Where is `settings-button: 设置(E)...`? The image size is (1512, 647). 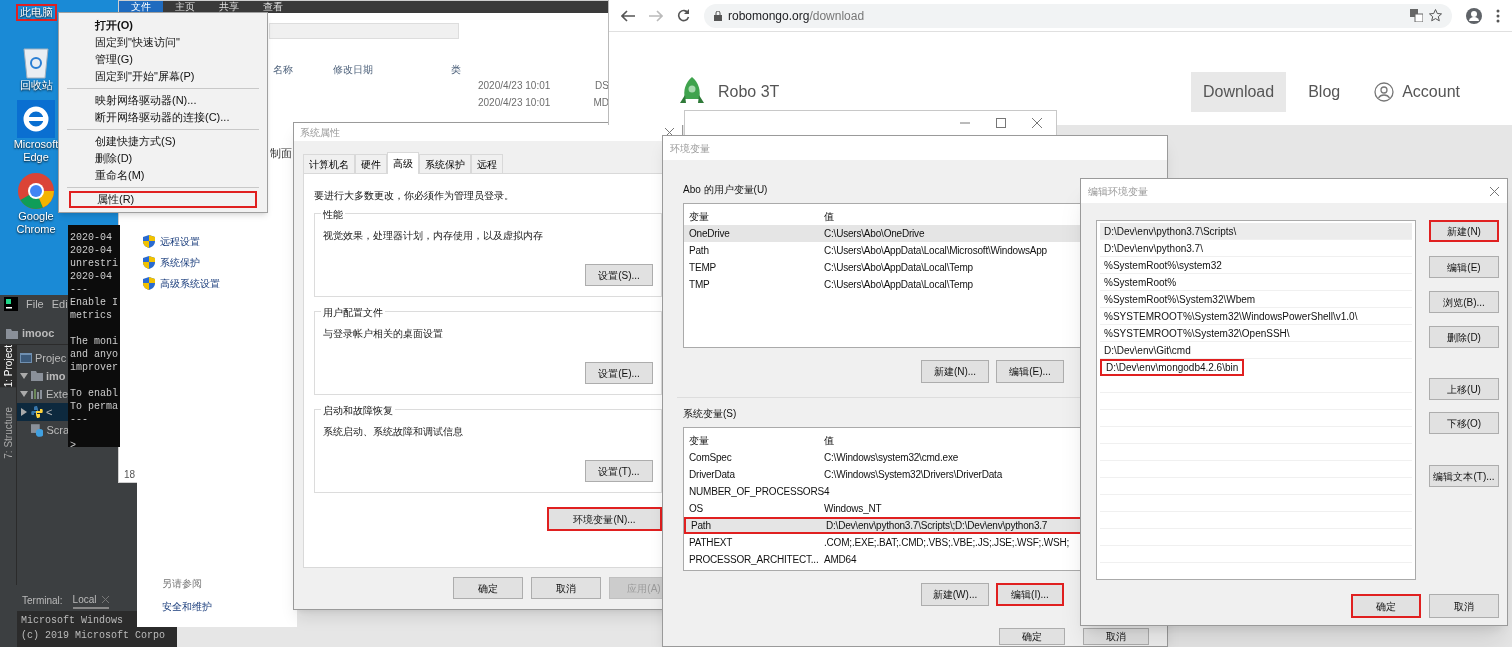 settings-button: 设置(E)... is located at coordinates (619, 373).